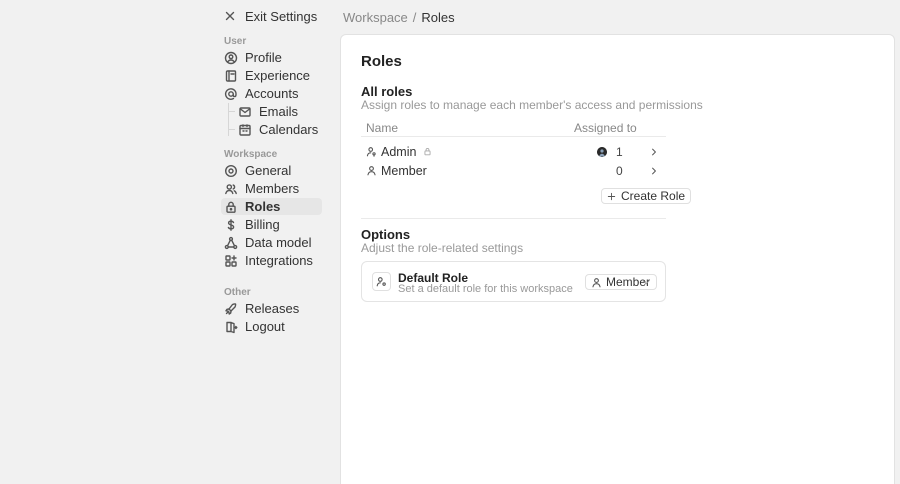  I want to click on role-name: Member, so click(396, 171).